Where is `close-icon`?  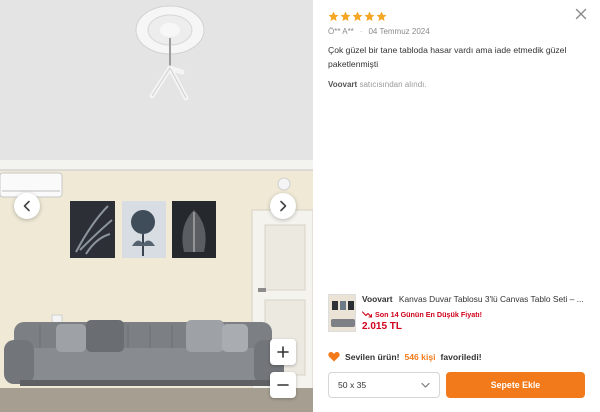 close-icon is located at coordinates (581, 14).